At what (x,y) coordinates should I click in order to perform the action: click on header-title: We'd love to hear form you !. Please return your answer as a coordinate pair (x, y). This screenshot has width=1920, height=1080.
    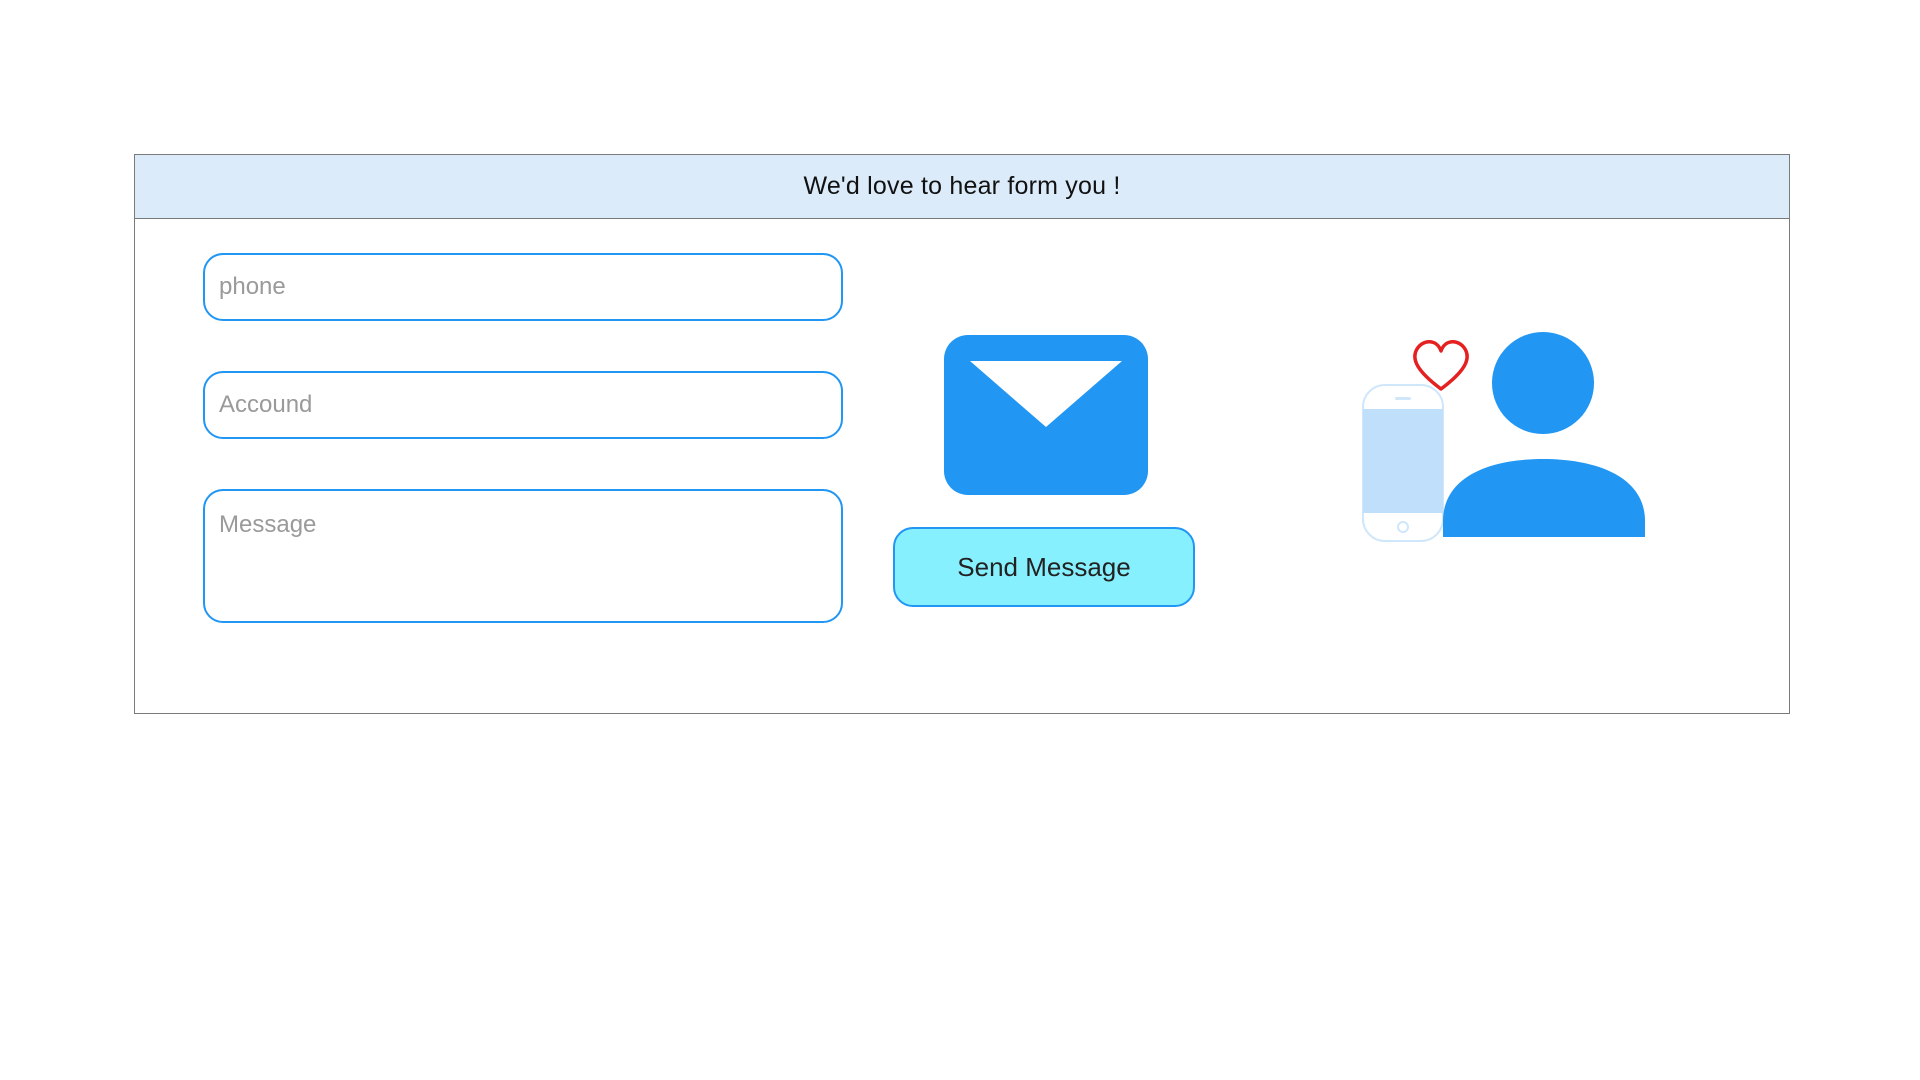
    Looking at the image, I should click on (962, 186).